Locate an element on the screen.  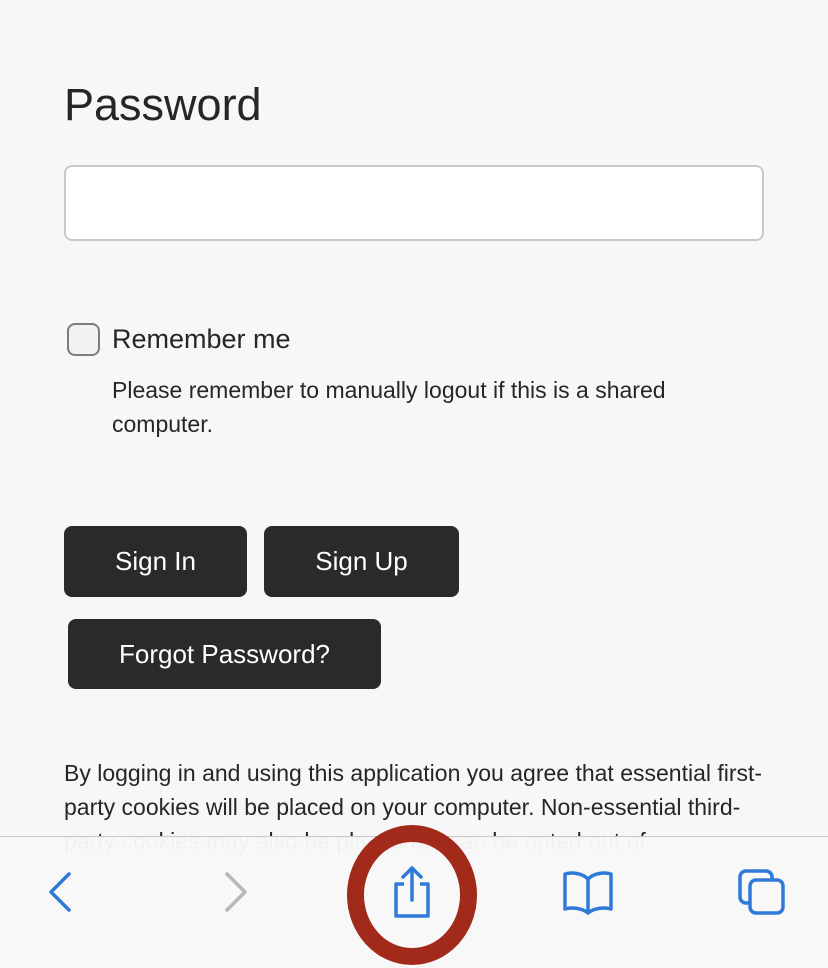
forward-icon is located at coordinates (236, 892).